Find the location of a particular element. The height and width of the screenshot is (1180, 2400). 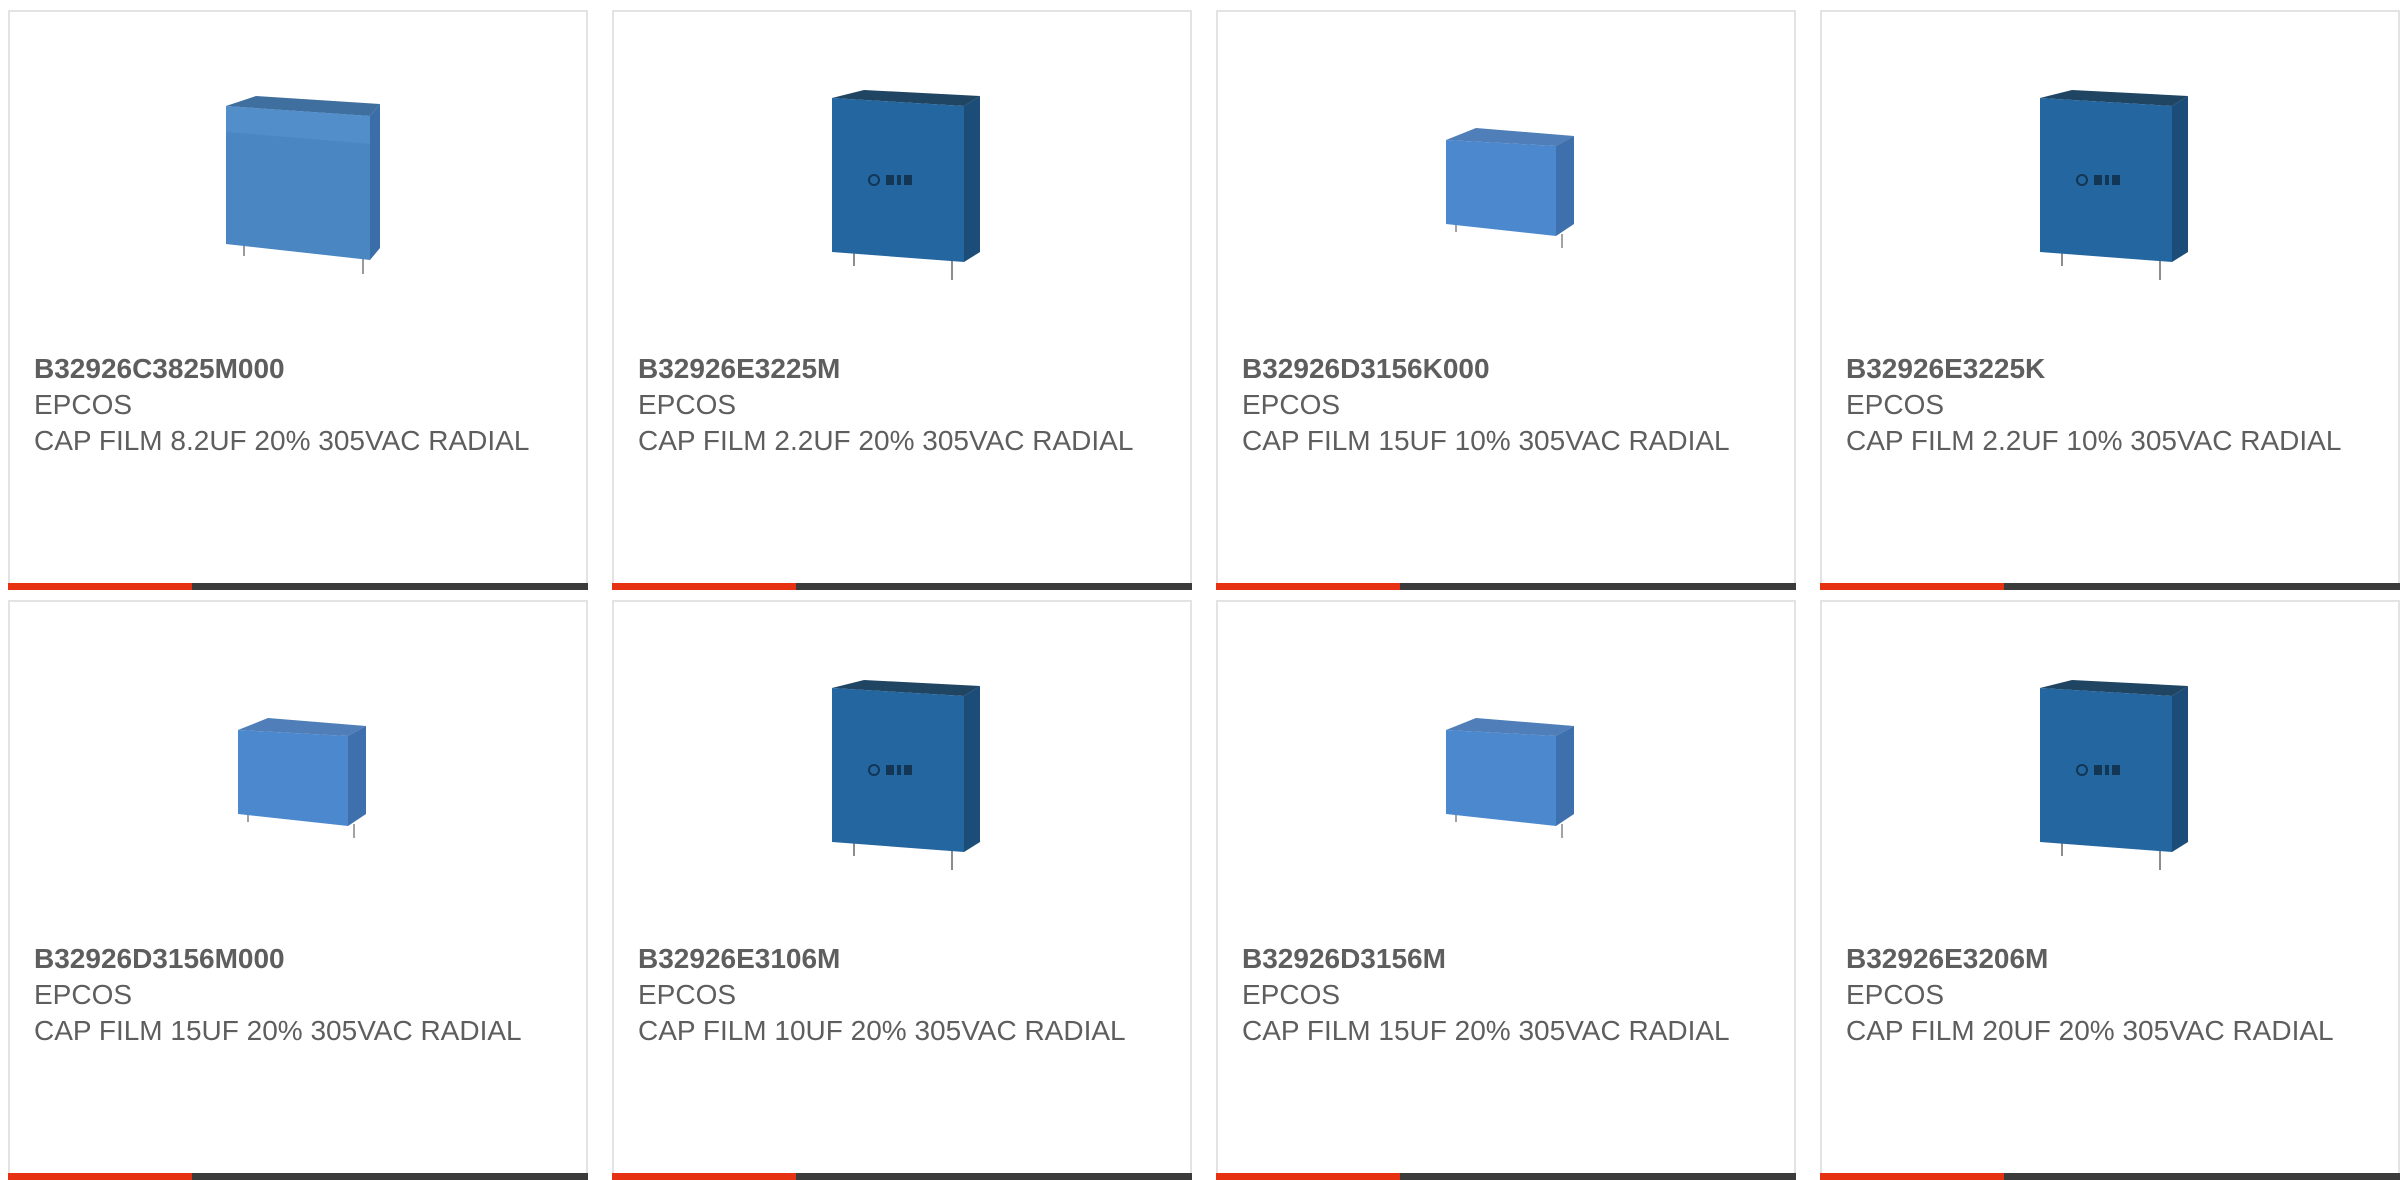

description: CAP FILM 2.2UF 20% 305VAC RADIAL is located at coordinates (886, 440).